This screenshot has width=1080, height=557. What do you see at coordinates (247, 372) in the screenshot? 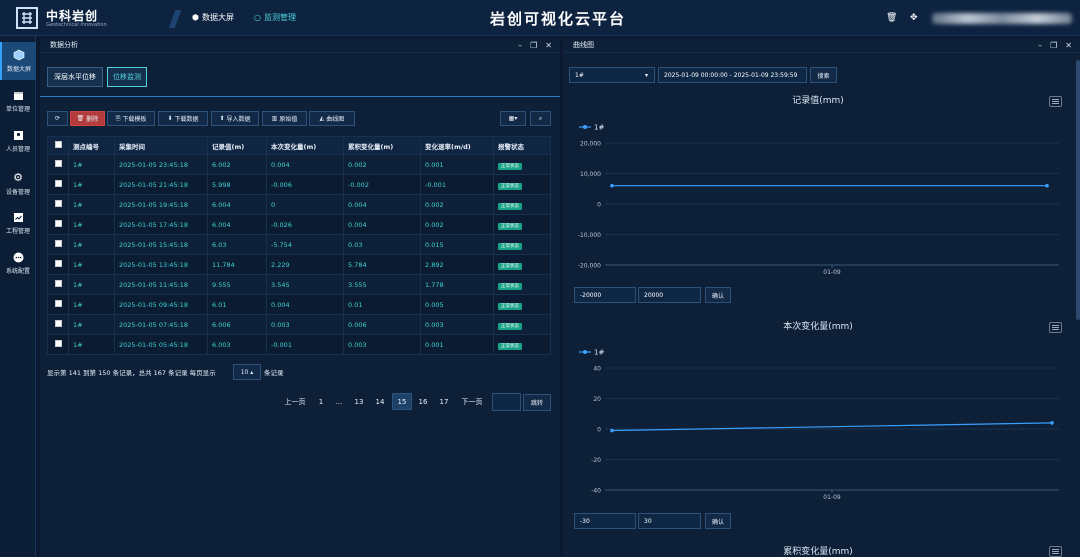
I see `page-size-select: 10 ▴` at bounding box center [247, 372].